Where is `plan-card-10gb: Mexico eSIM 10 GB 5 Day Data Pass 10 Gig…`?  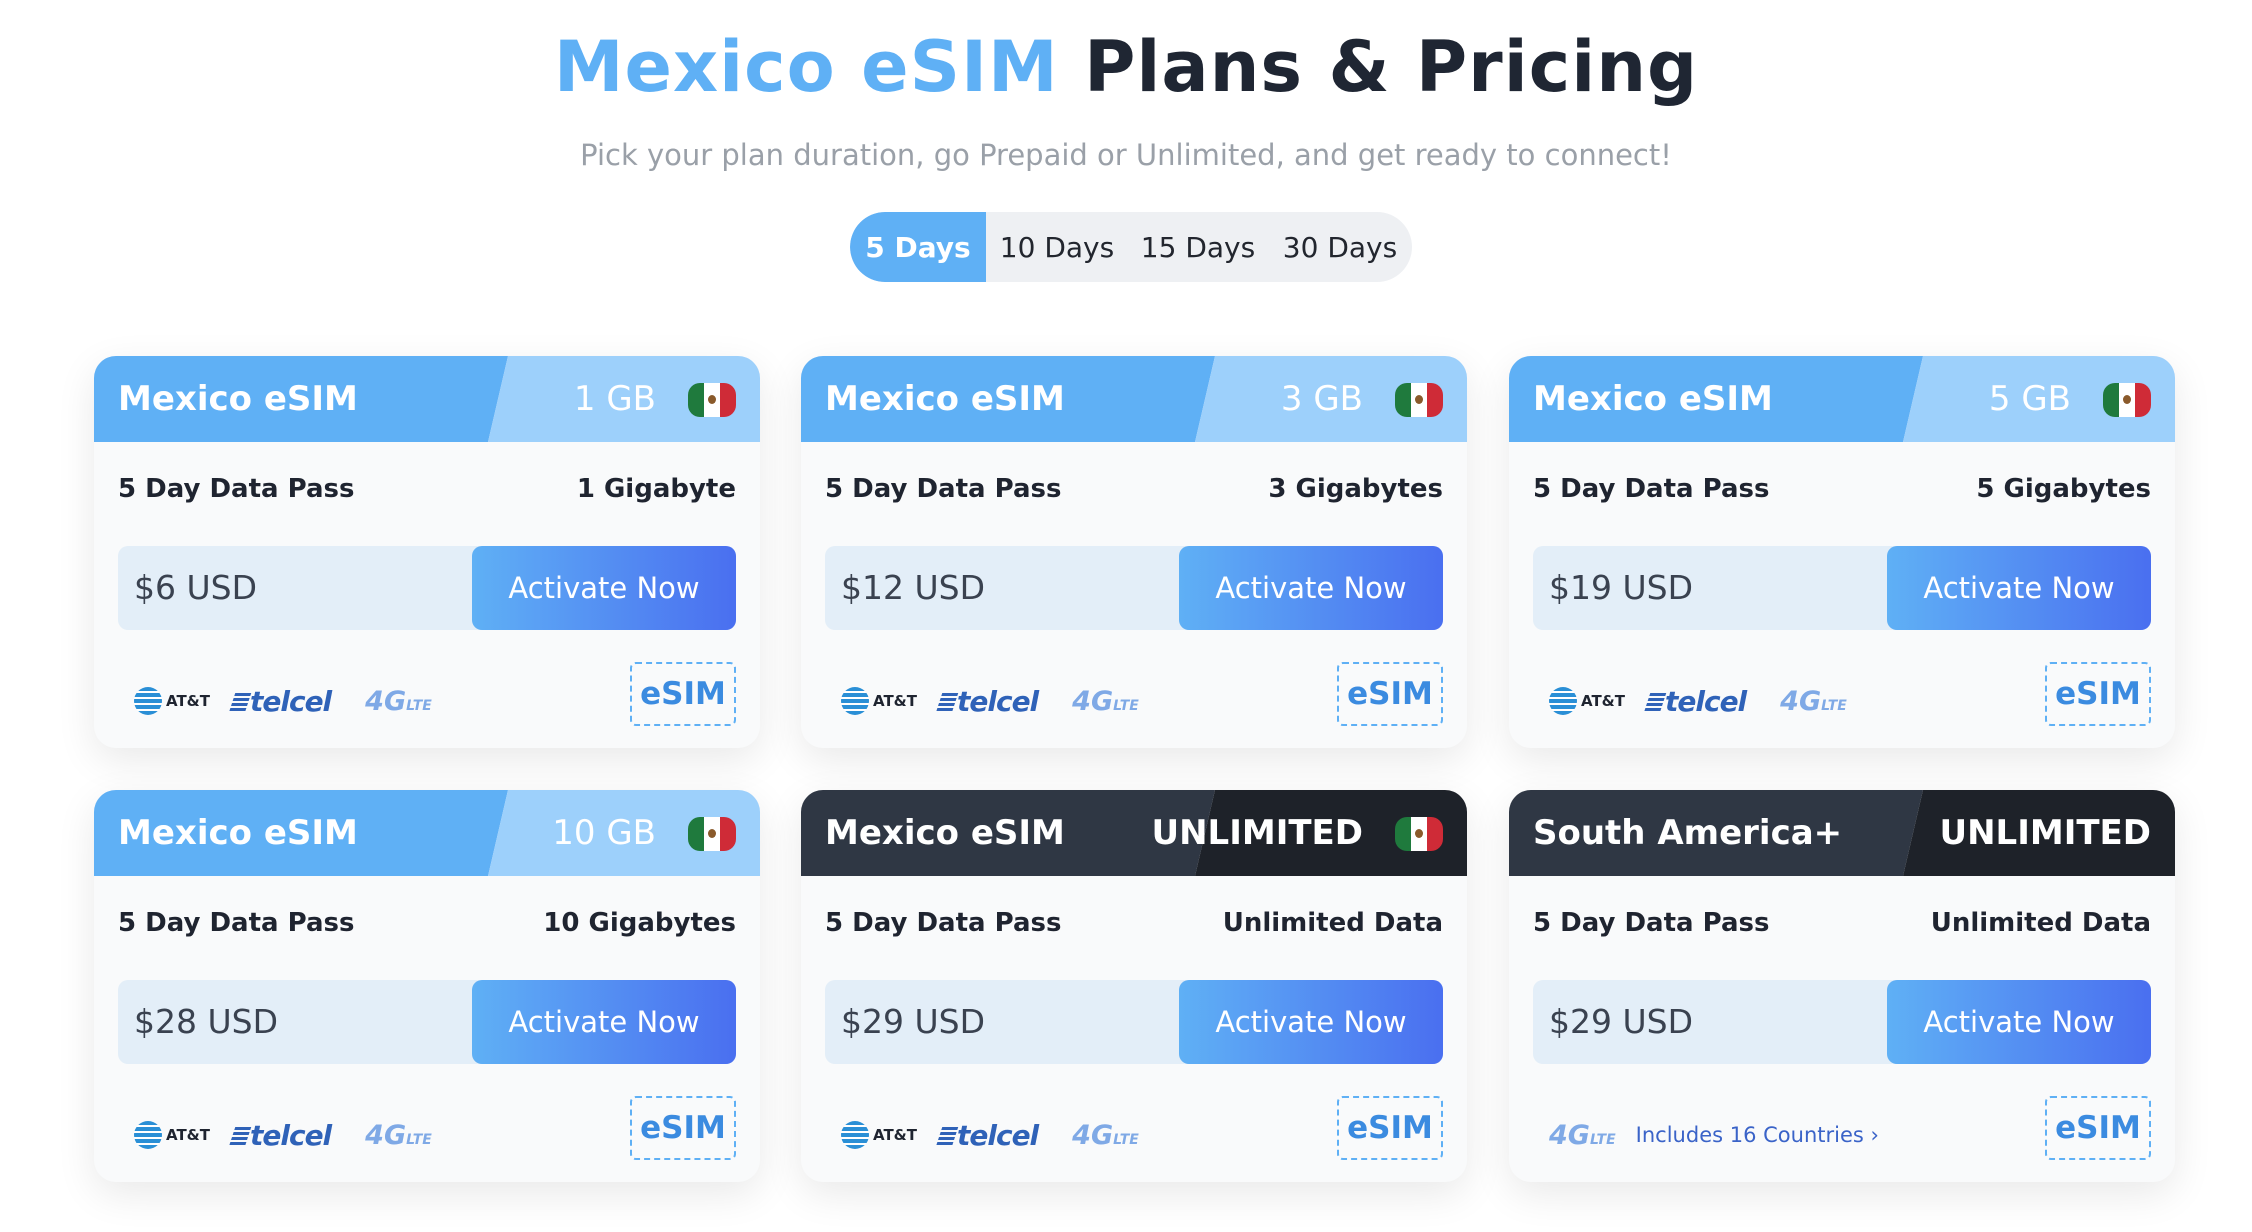
plan-card-10gb: Mexico eSIM 10 GB 5 Day Data Pass 10 Gig… is located at coordinates (427, 986).